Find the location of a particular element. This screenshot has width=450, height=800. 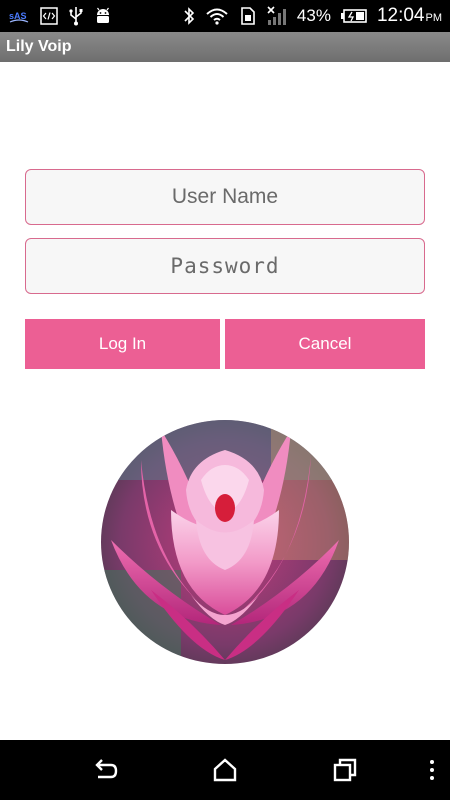

overflow-menu-button is located at coordinates (432, 770).